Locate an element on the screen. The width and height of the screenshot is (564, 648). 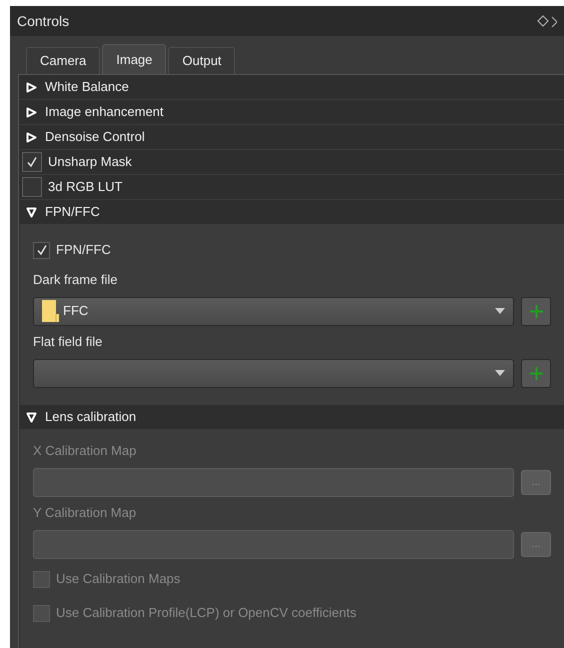
checkbox-label: Use Calibration Profile(LCP) or OpenCV coefficients is located at coordinates (206, 613).